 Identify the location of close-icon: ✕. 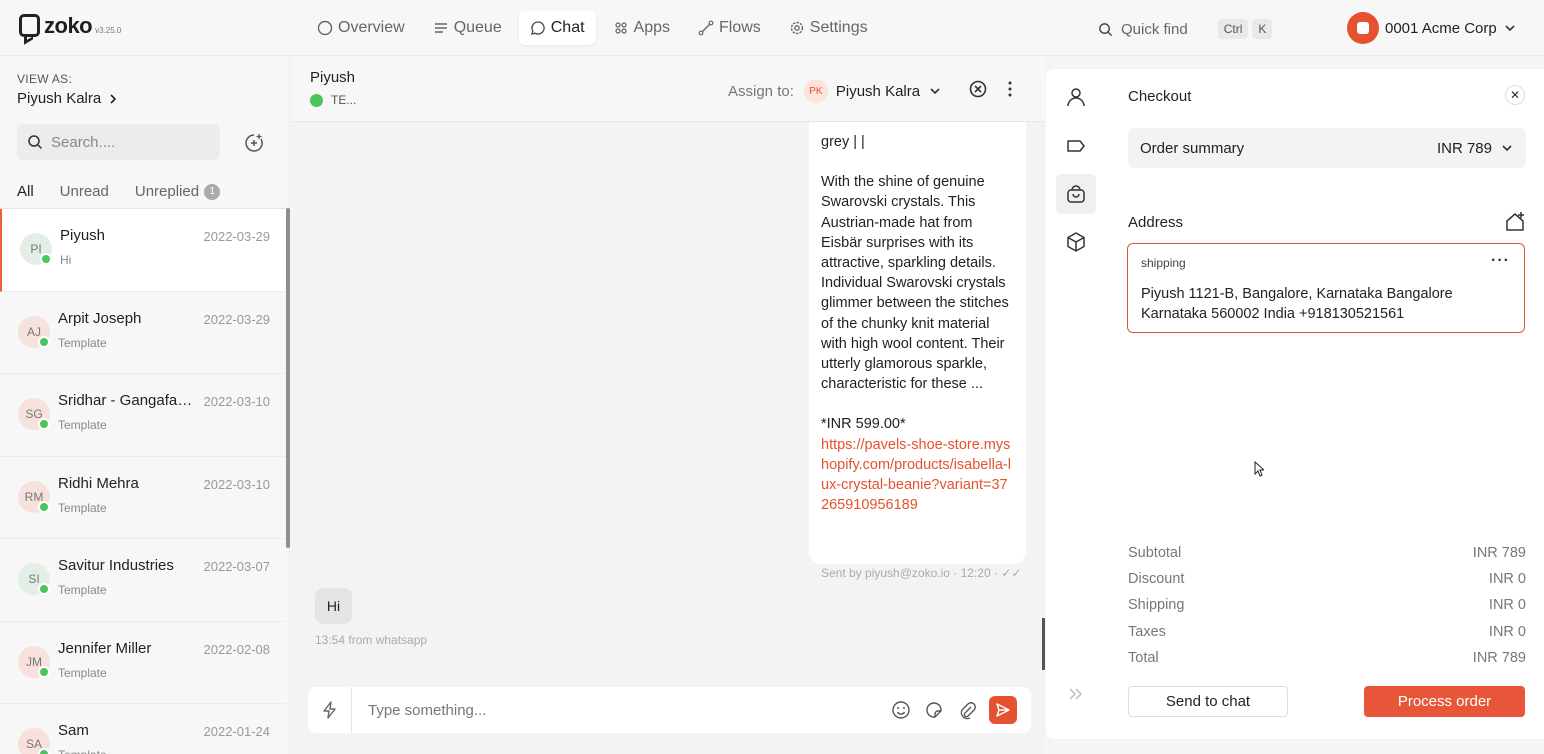
(1515, 95).